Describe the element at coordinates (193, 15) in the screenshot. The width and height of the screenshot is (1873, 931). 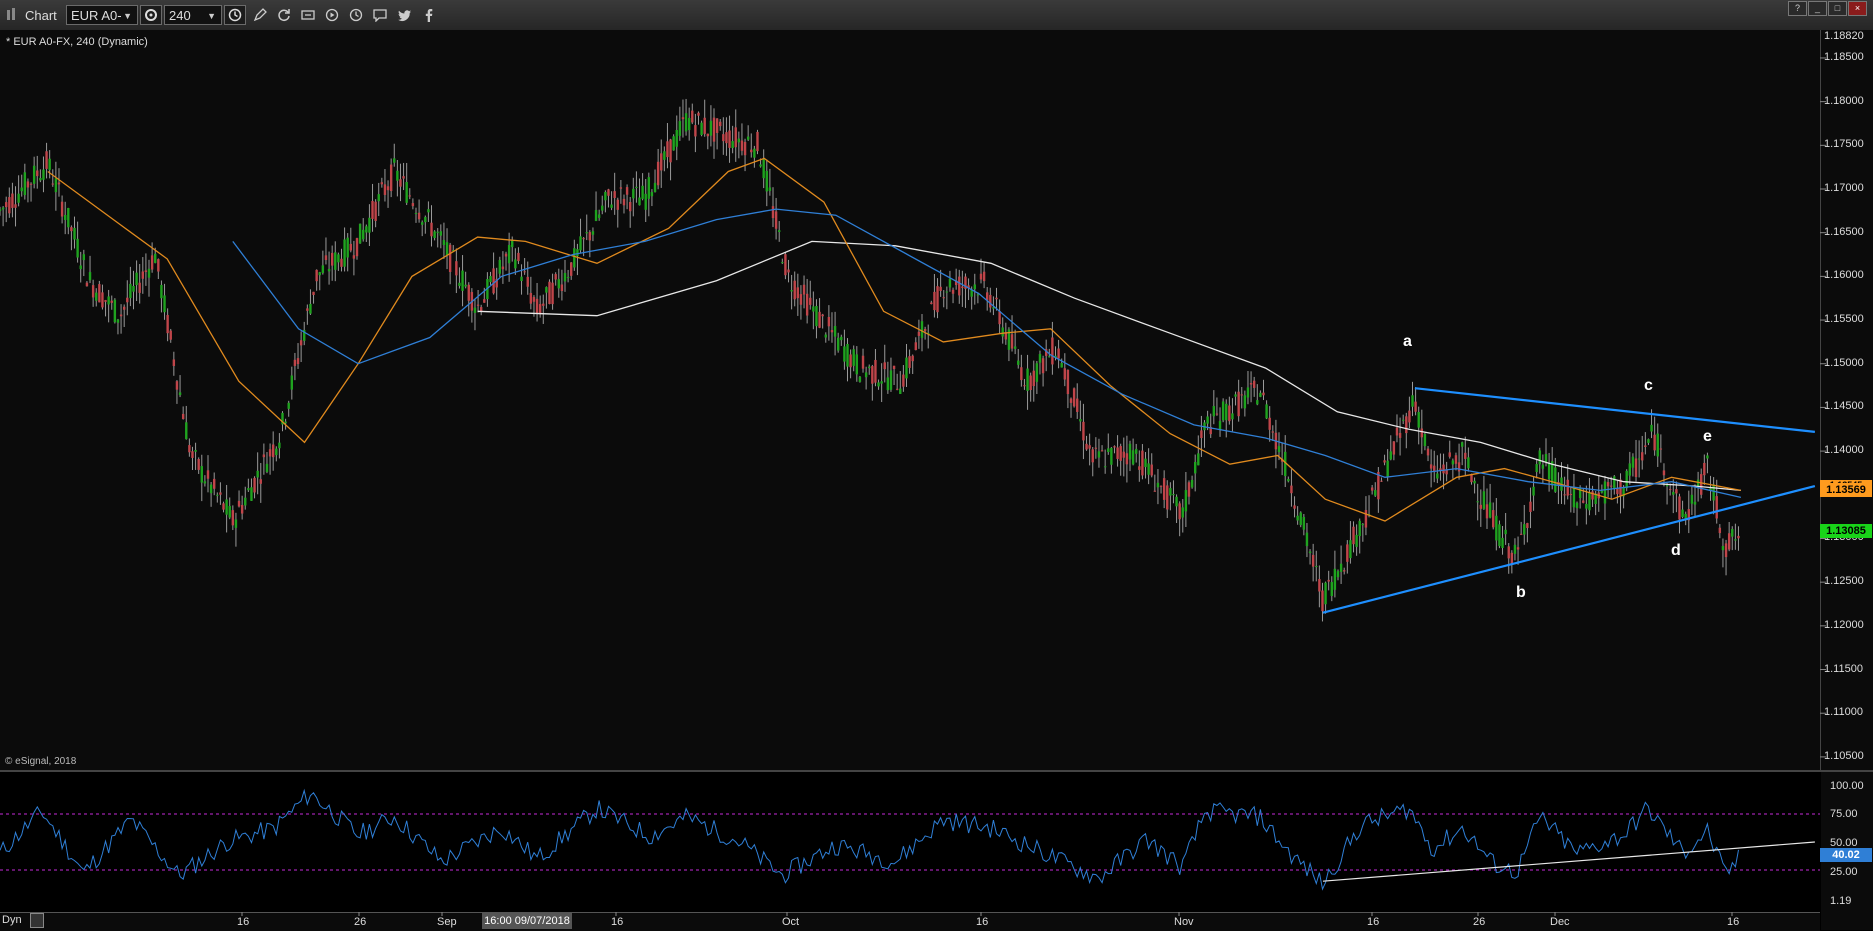
I see `interval-select: 240 ▼` at that location.